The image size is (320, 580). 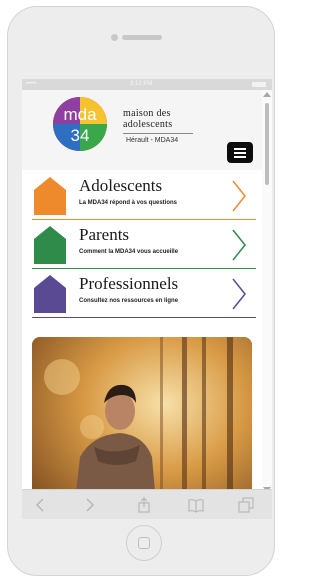 I want to click on logo-text-bottom: 34, so click(x=80, y=135).